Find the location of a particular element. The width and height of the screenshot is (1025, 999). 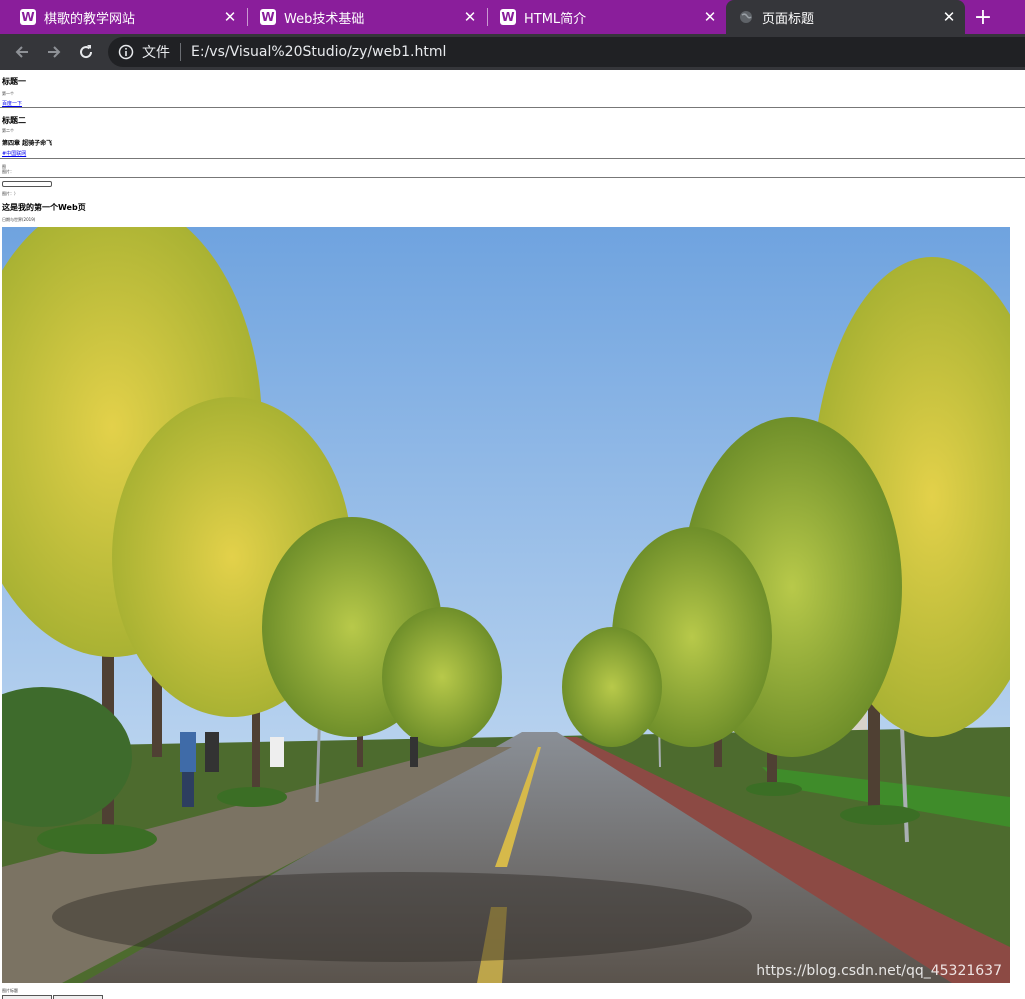

forward-button is located at coordinates (54, 52).